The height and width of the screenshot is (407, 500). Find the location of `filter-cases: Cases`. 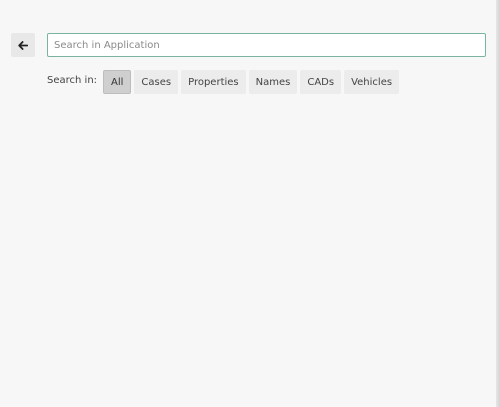

filter-cases: Cases is located at coordinates (156, 82).